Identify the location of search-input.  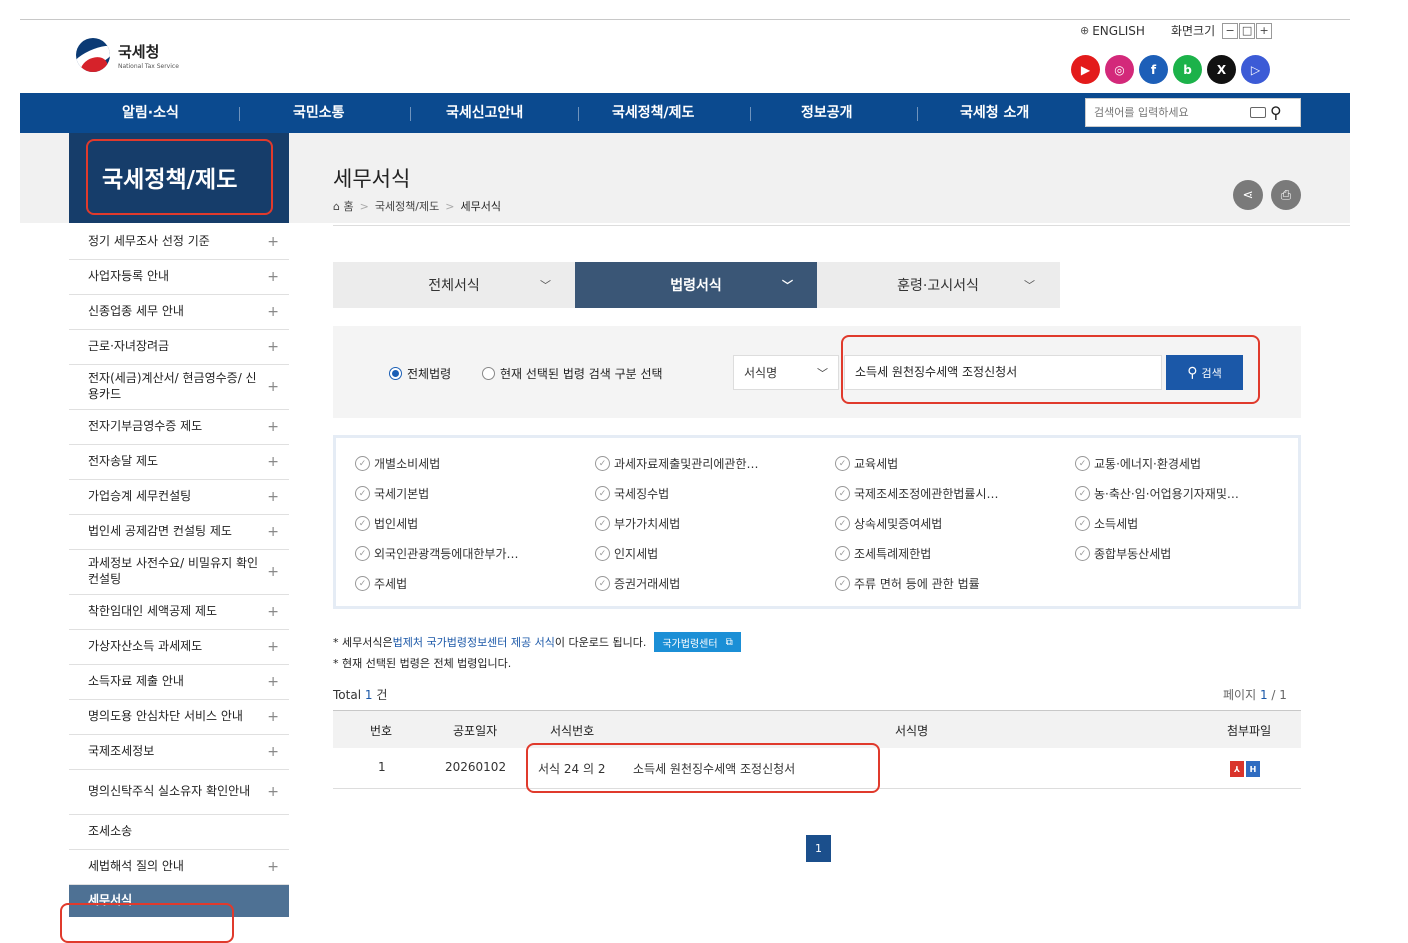
(1161, 112).